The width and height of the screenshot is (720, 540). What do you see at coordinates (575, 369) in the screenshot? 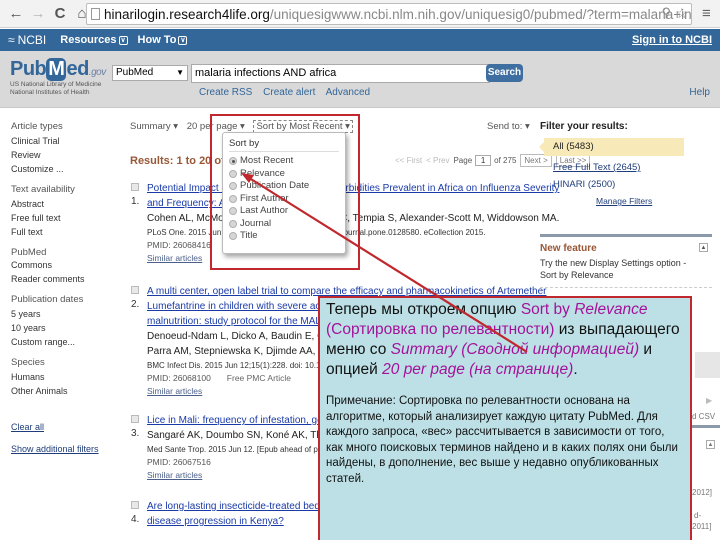
I see `callout-text: .` at bounding box center [575, 369].